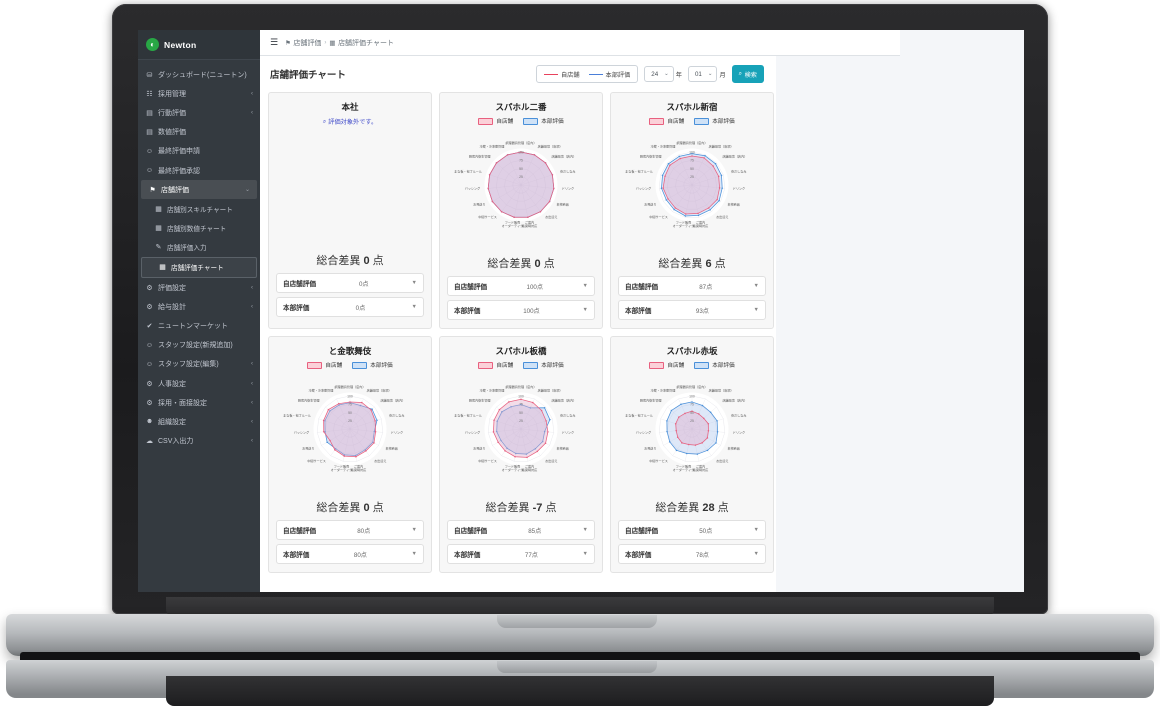 This screenshot has width=1160, height=707. What do you see at coordinates (577, 667) in the screenshot?
I see `laptop-base-notch-lower` at bounding box center [577, 667].